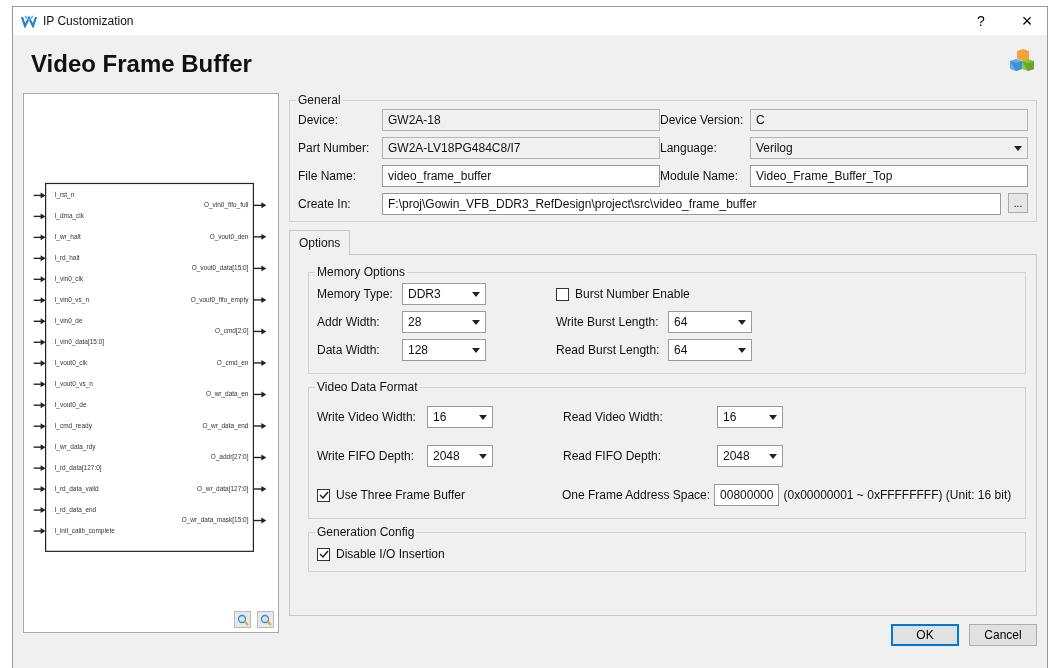  What do you see at coordinates (325, 204) in the screenshot?
I see `field-label: Create In:` at bounding box center [325, 204].